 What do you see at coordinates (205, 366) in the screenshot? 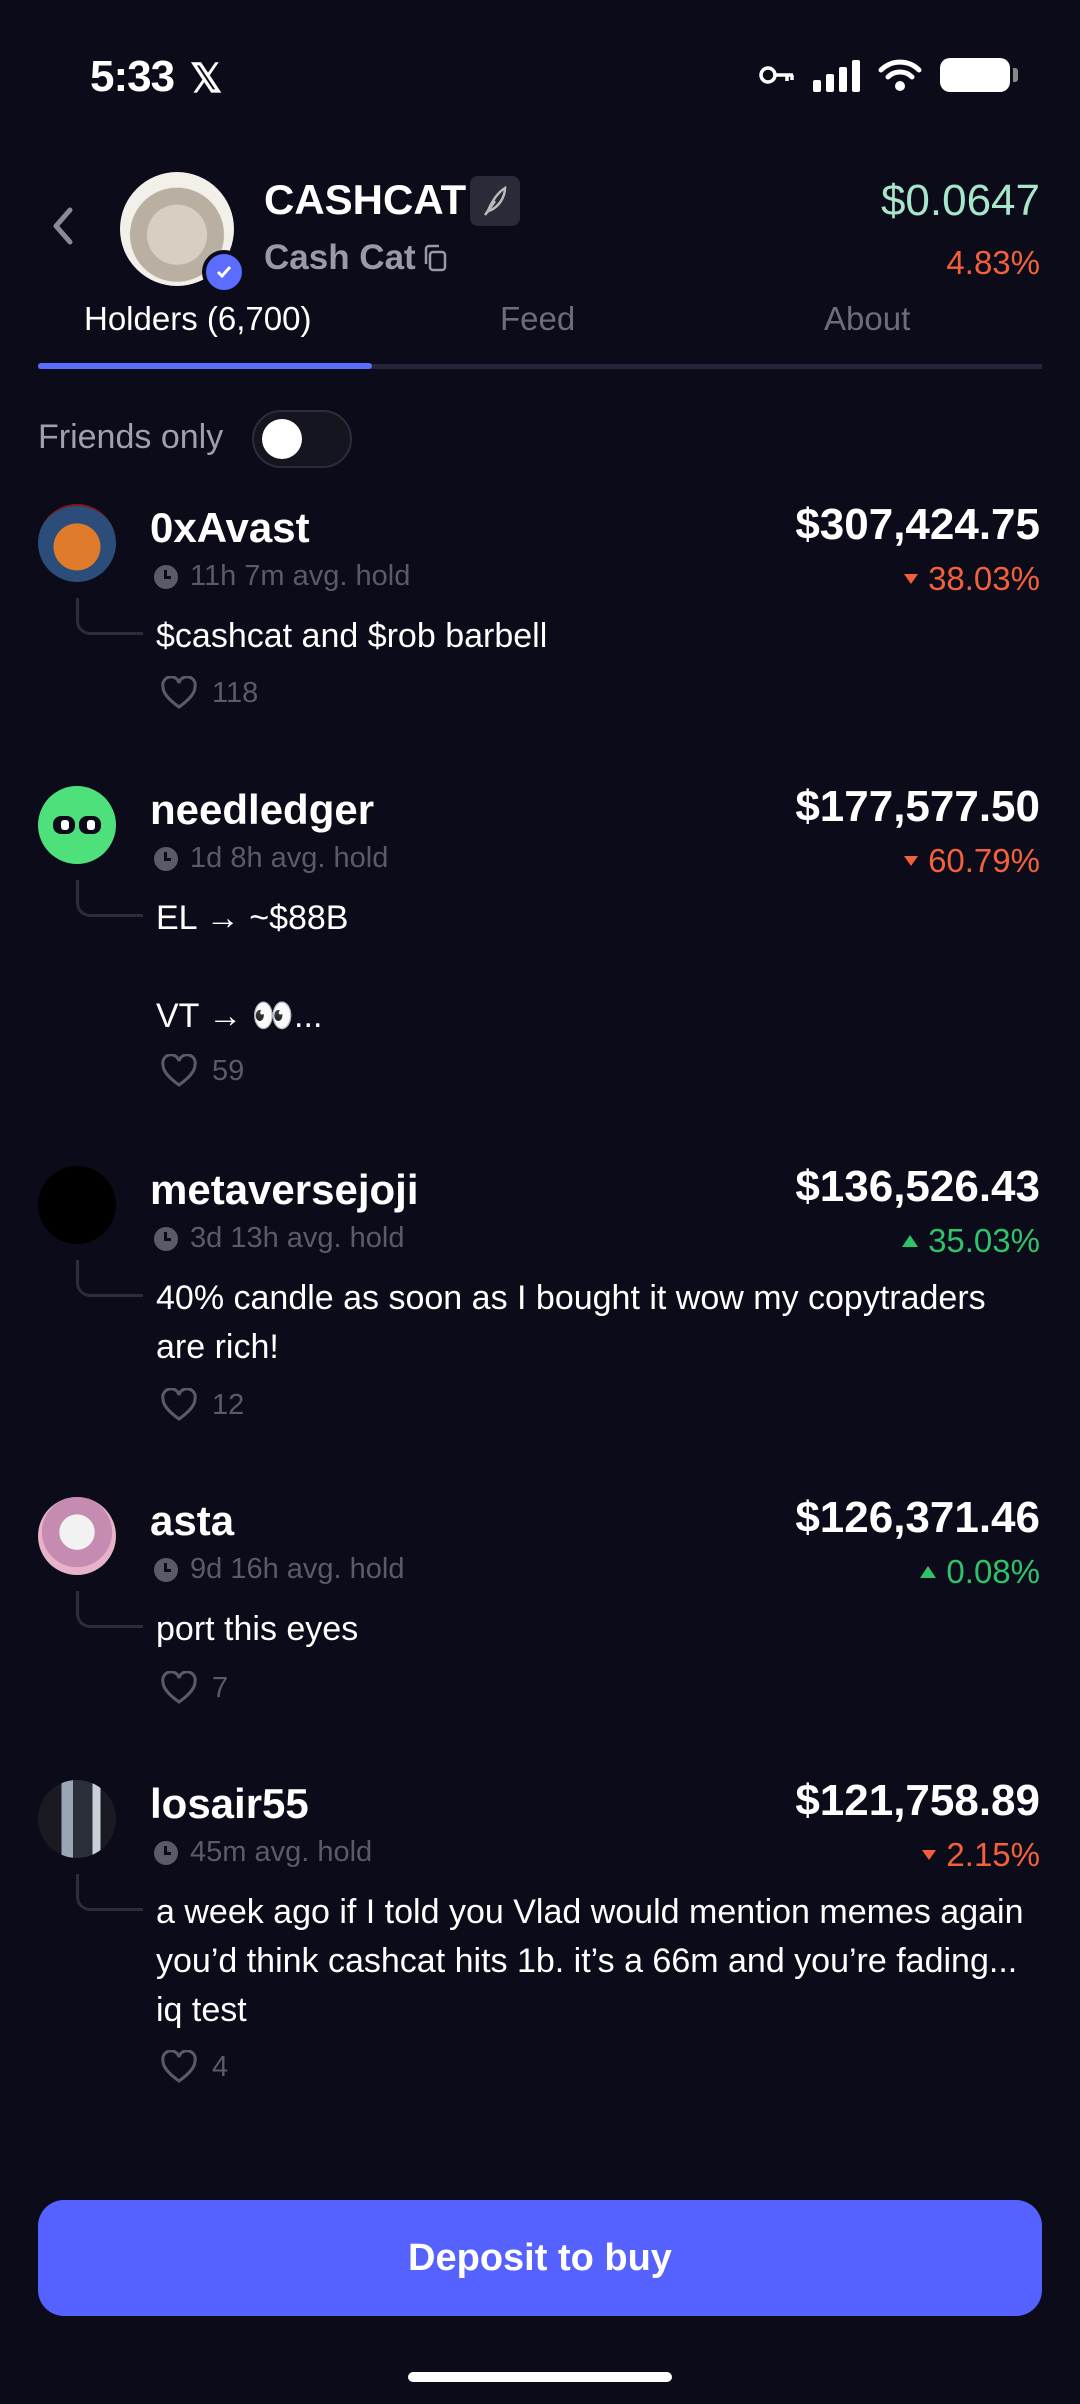
I see `tab-active-indicator` at bounding box center [205, 366].